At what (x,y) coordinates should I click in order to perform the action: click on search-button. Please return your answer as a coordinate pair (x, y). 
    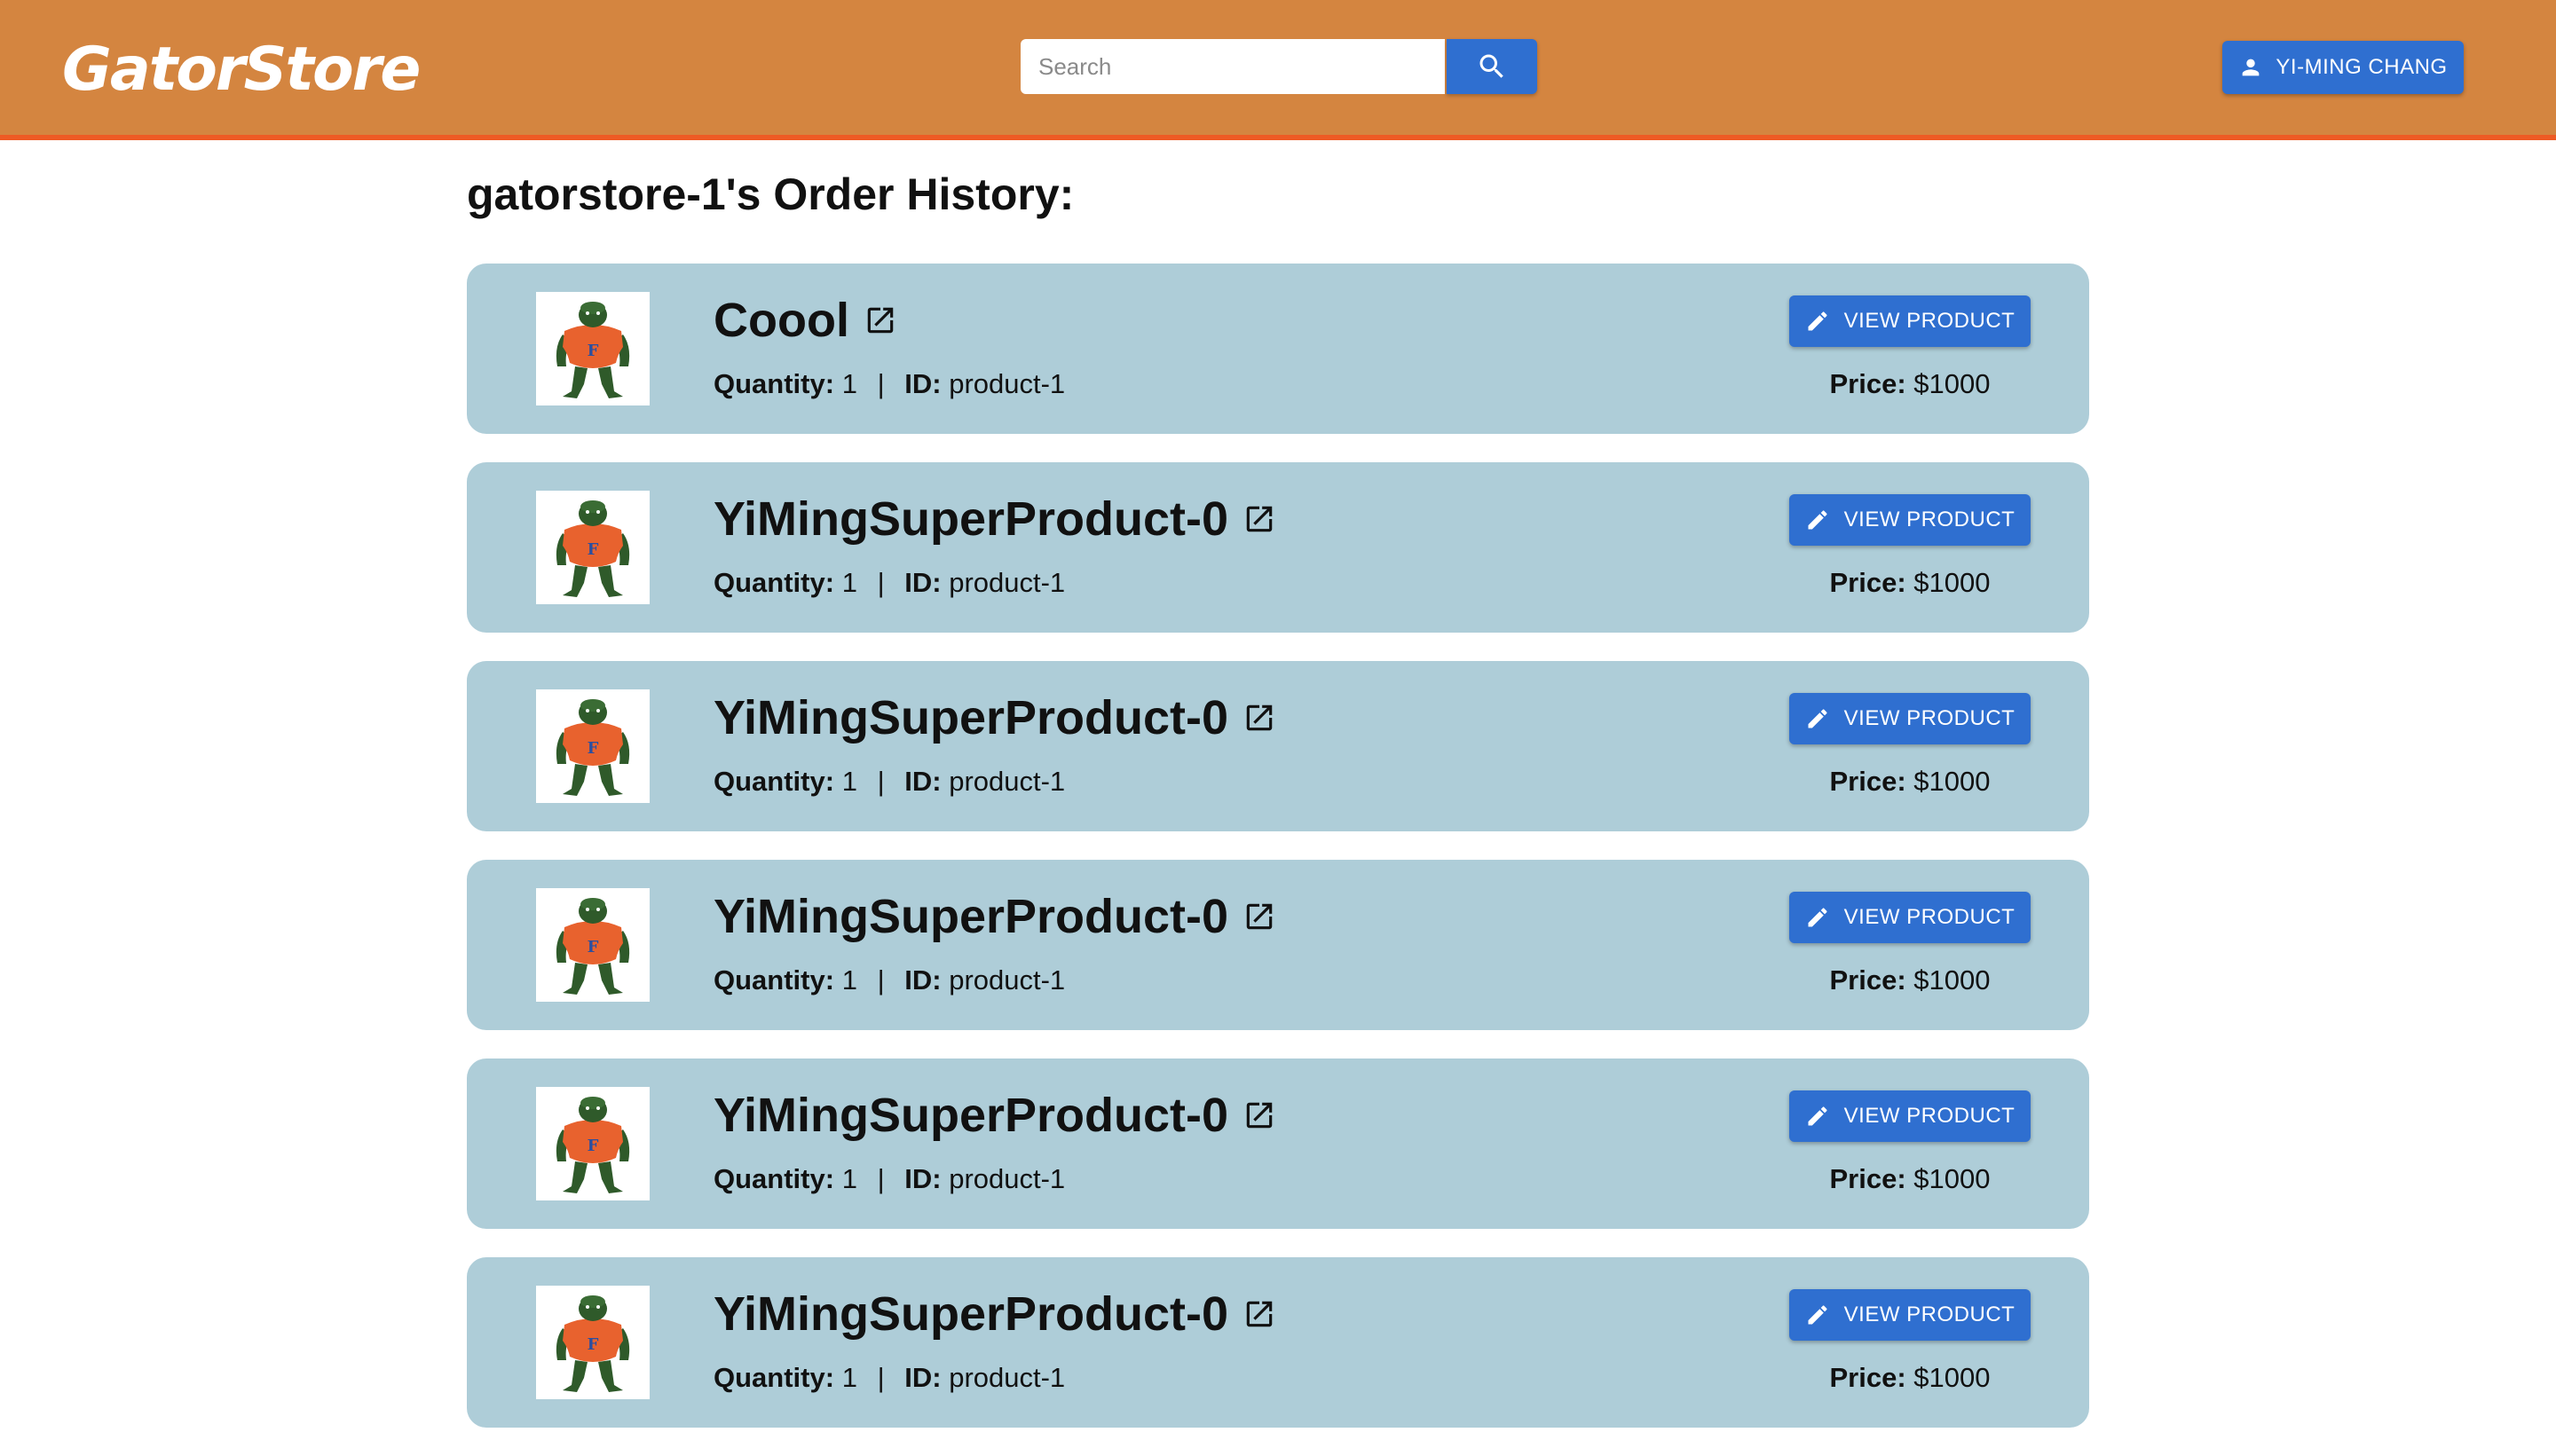
    Looking at the image, I should click on (1492, 66).